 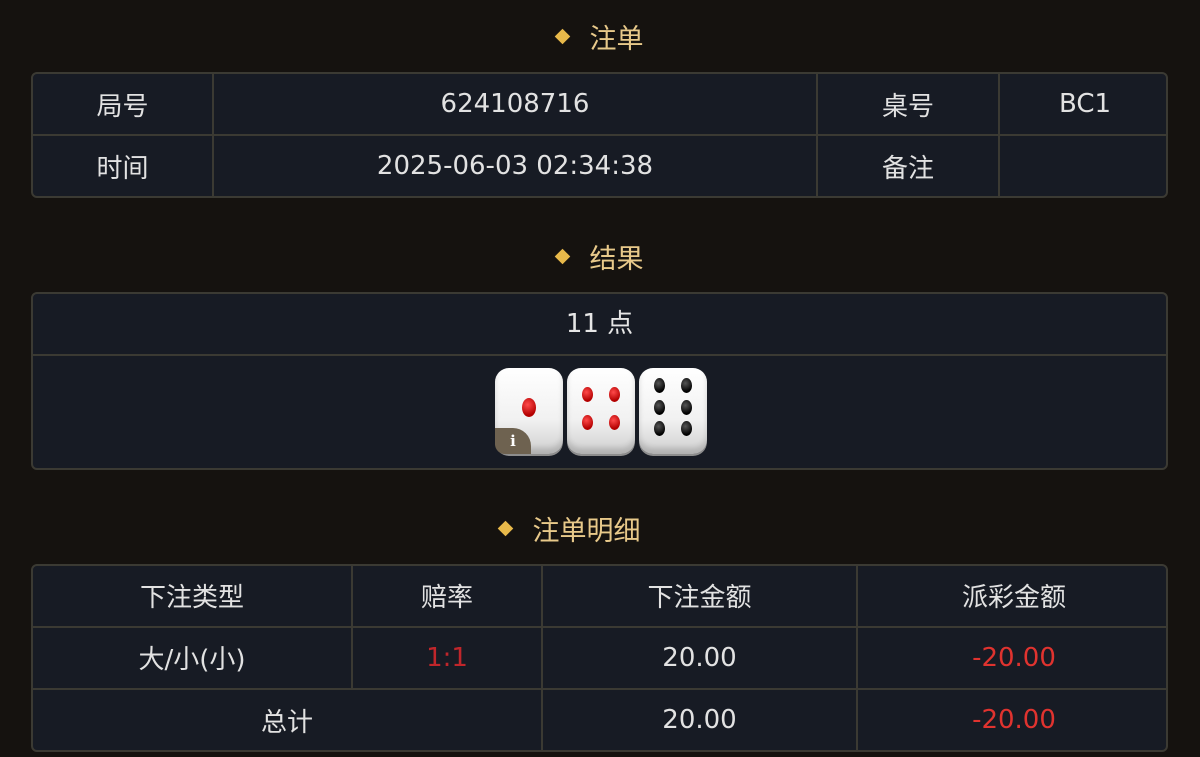 I want to click on bet-amount: 20.00, so click(x=699, y=658).